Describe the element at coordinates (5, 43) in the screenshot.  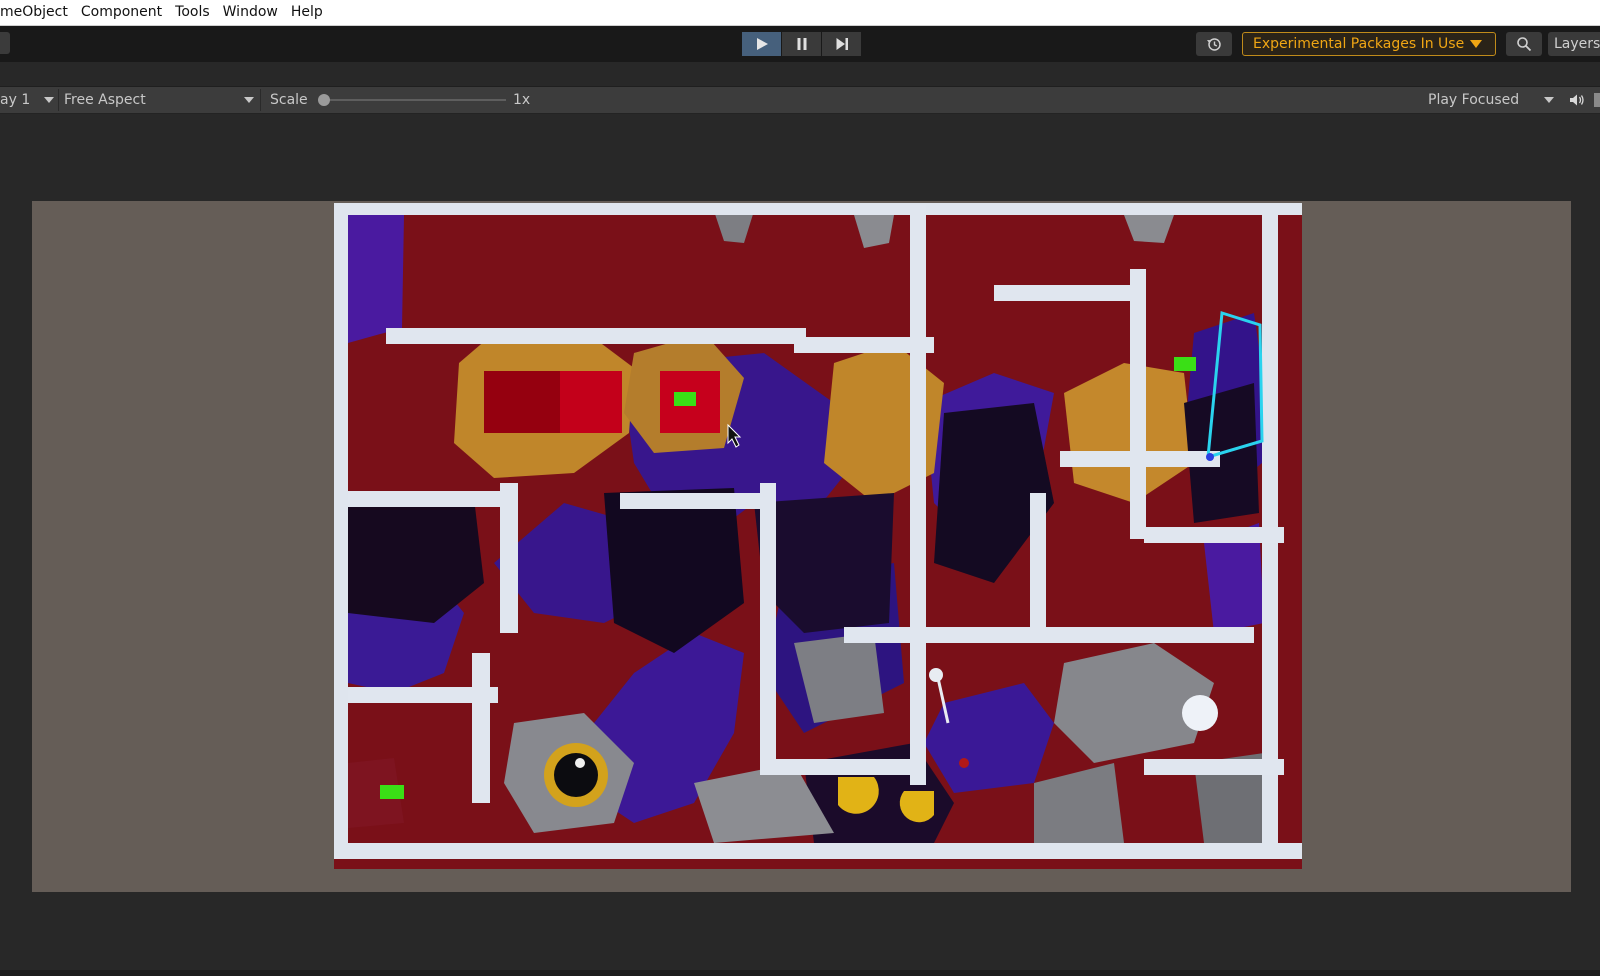
I see `toolbar-left-button` at that location.